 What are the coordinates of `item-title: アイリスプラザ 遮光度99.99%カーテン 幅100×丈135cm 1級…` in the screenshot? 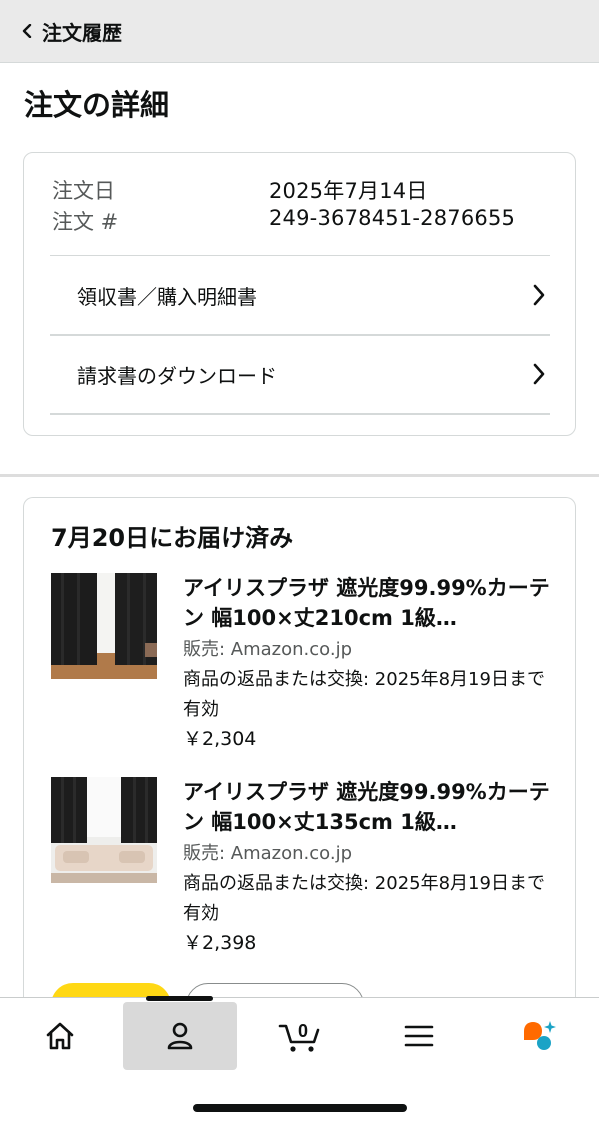 It's located at (370, 807).